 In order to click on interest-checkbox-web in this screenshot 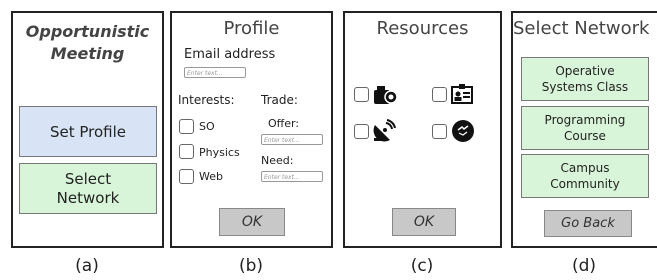, I will do `click(186, 176)`.